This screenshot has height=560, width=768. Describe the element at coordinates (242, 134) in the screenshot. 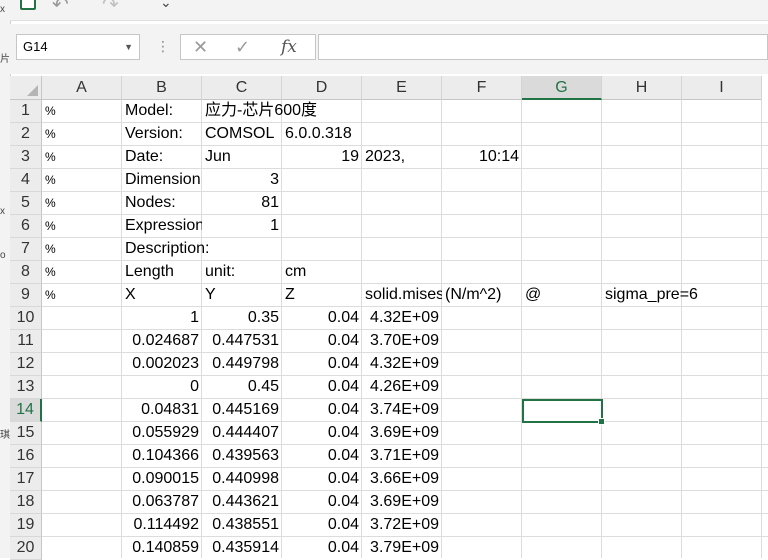

I see `cell-c2: COMSOL` at that location.